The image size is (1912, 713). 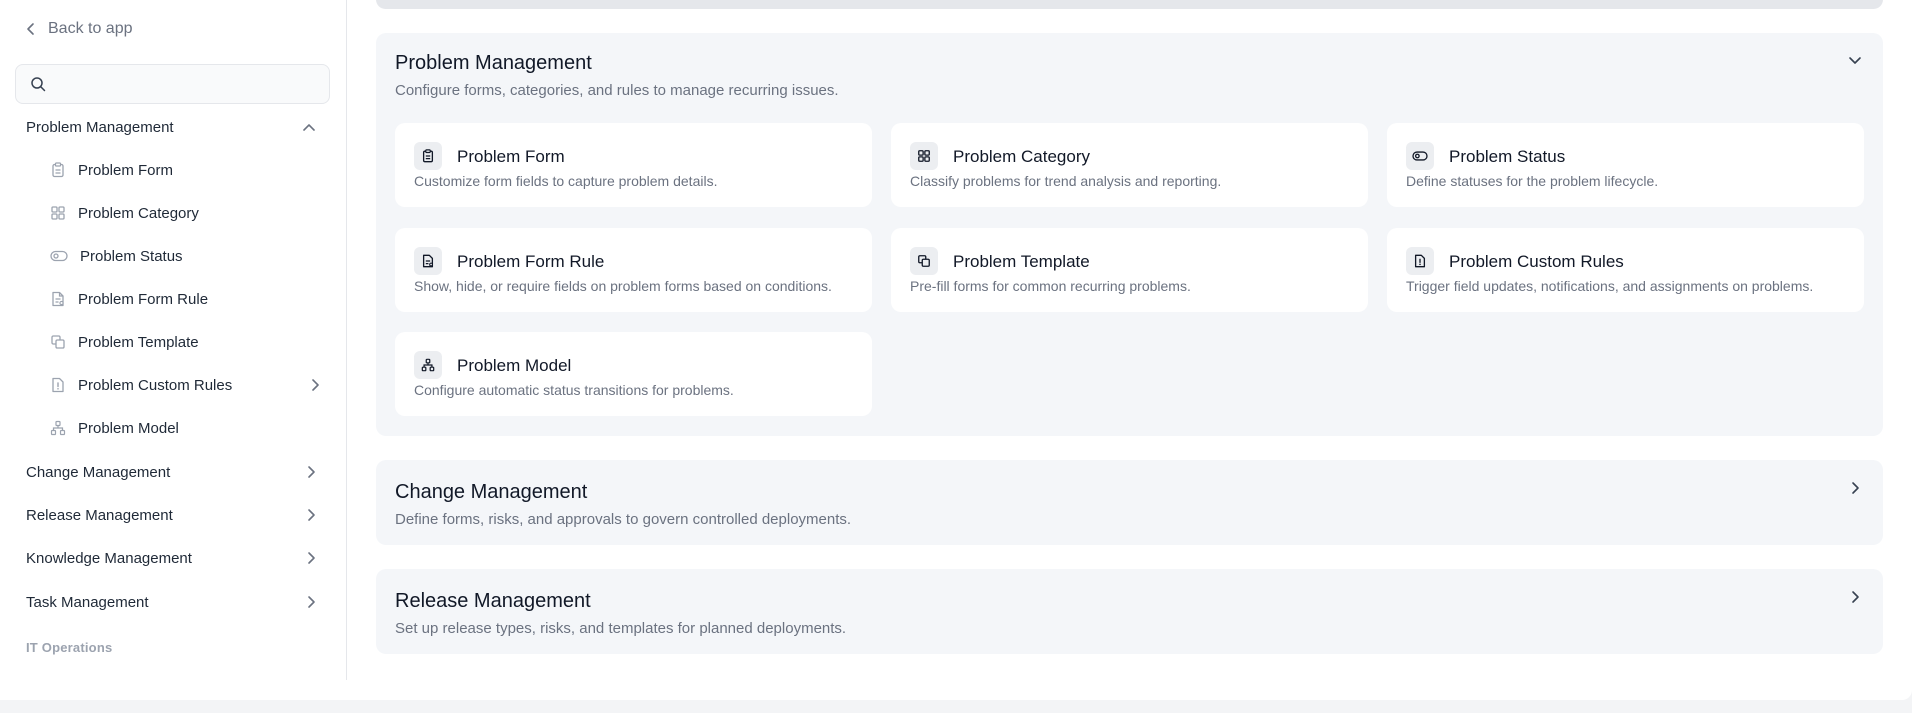 What do you see at coordinates (493, 601) in the screenshot?
I see `section-title: Release Management` at bounding box center [493, 601].